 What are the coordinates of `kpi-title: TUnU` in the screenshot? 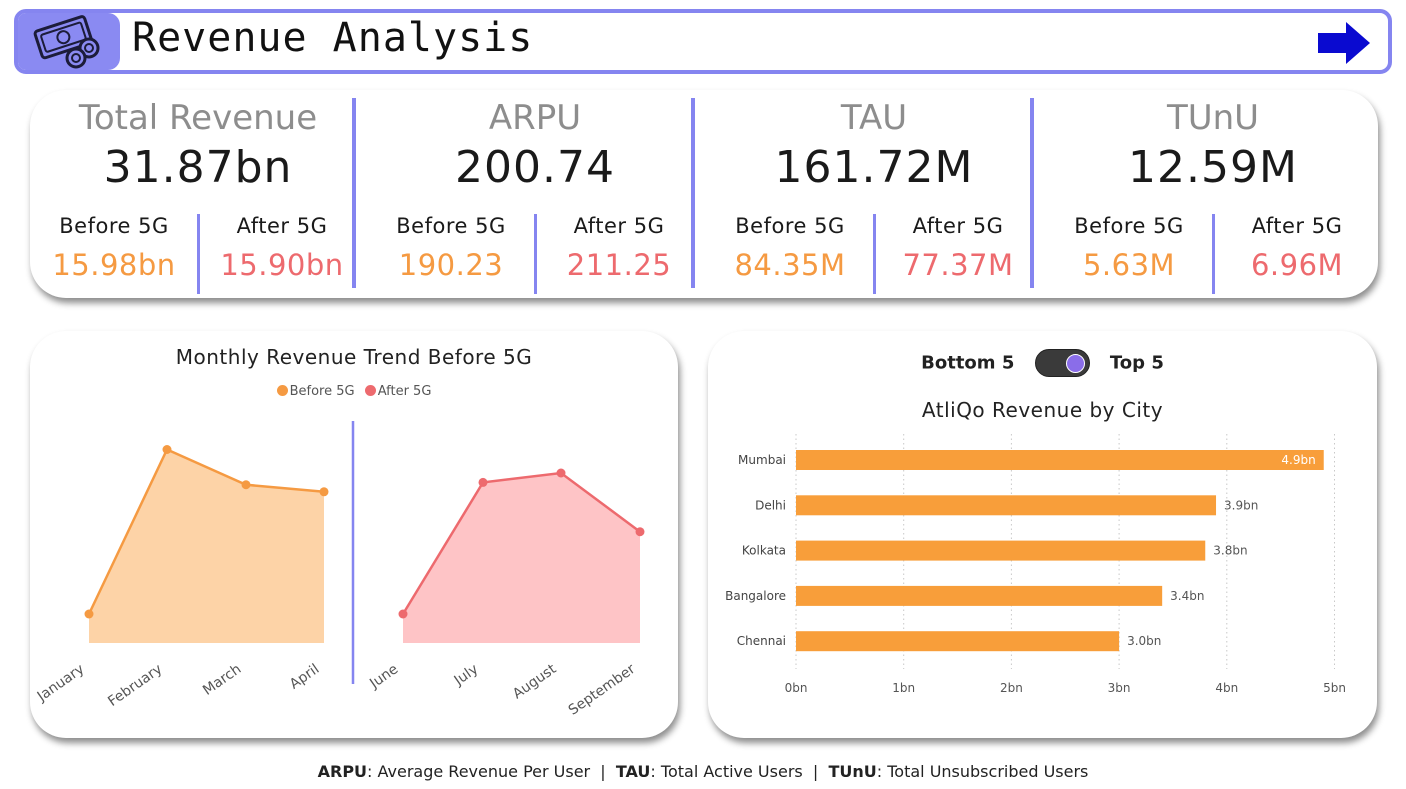 It's located at (1213, 118).